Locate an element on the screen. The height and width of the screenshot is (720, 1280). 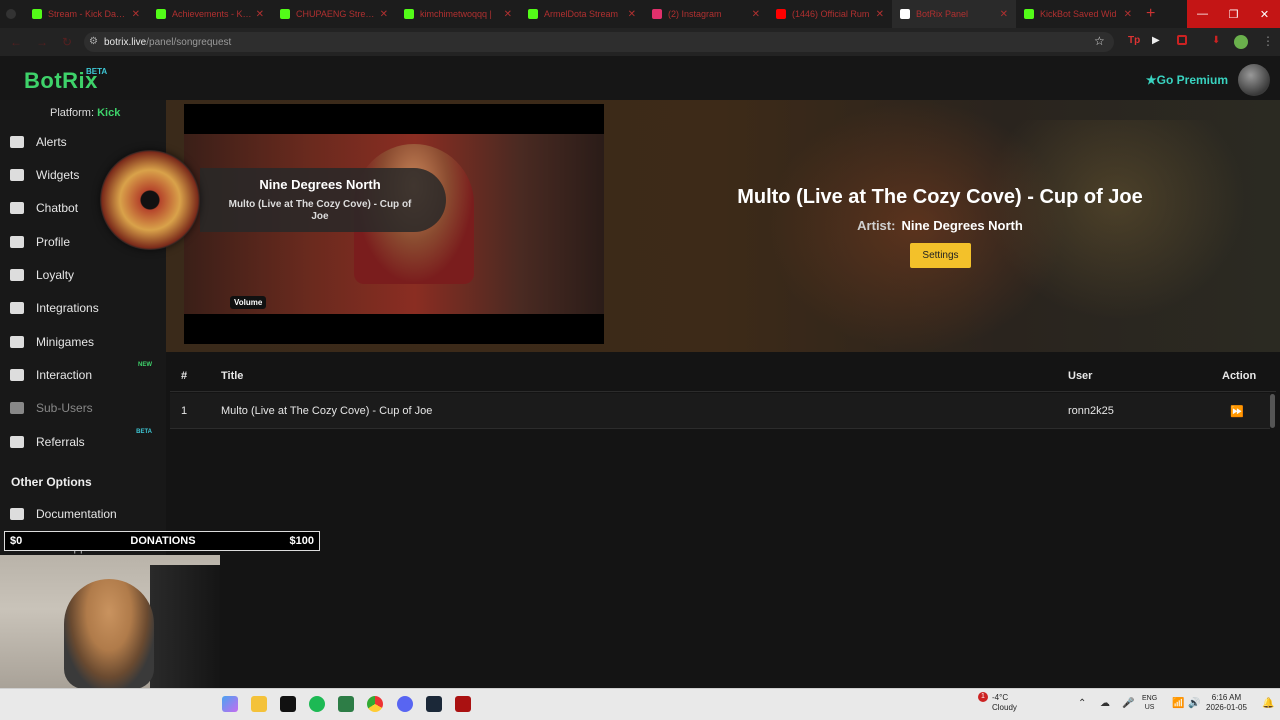
tiktok-icon is located at coordinates (288, 704).